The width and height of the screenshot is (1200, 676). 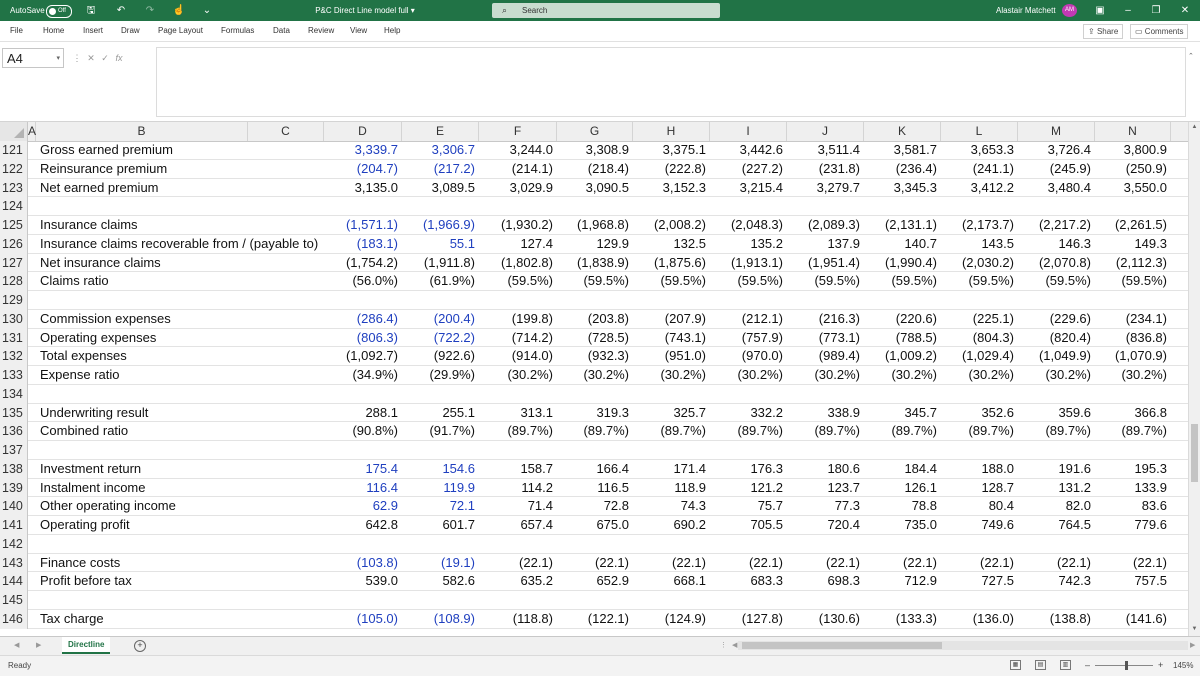 What do you see at coordinates (14, 225) in the screenshot?
I see `row-number: 125` at bounding box center [14, 225].